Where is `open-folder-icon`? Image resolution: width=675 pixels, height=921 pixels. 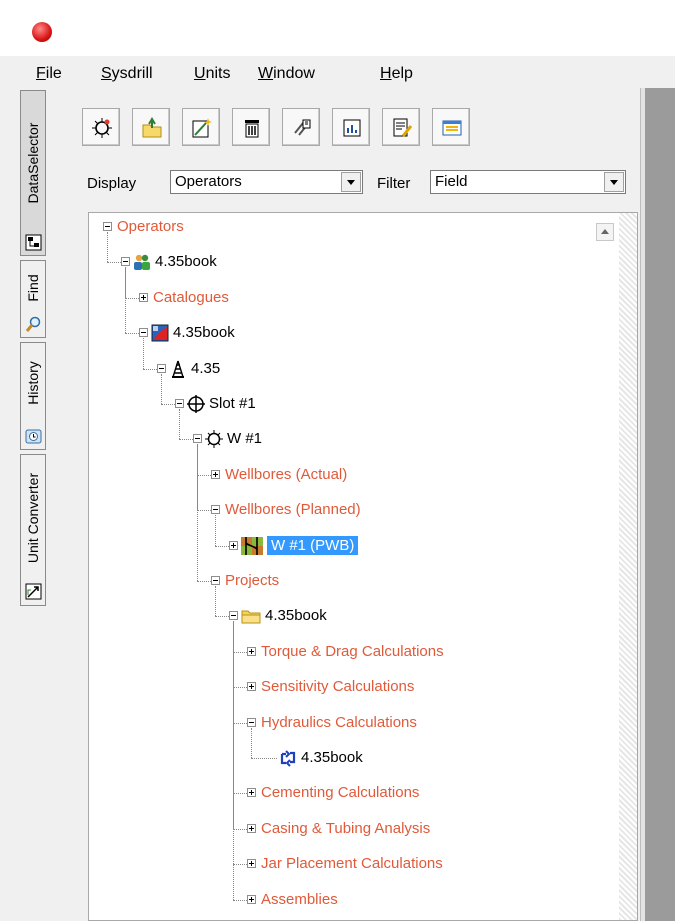
open-folder-icon is located at coordinates (152, 127).